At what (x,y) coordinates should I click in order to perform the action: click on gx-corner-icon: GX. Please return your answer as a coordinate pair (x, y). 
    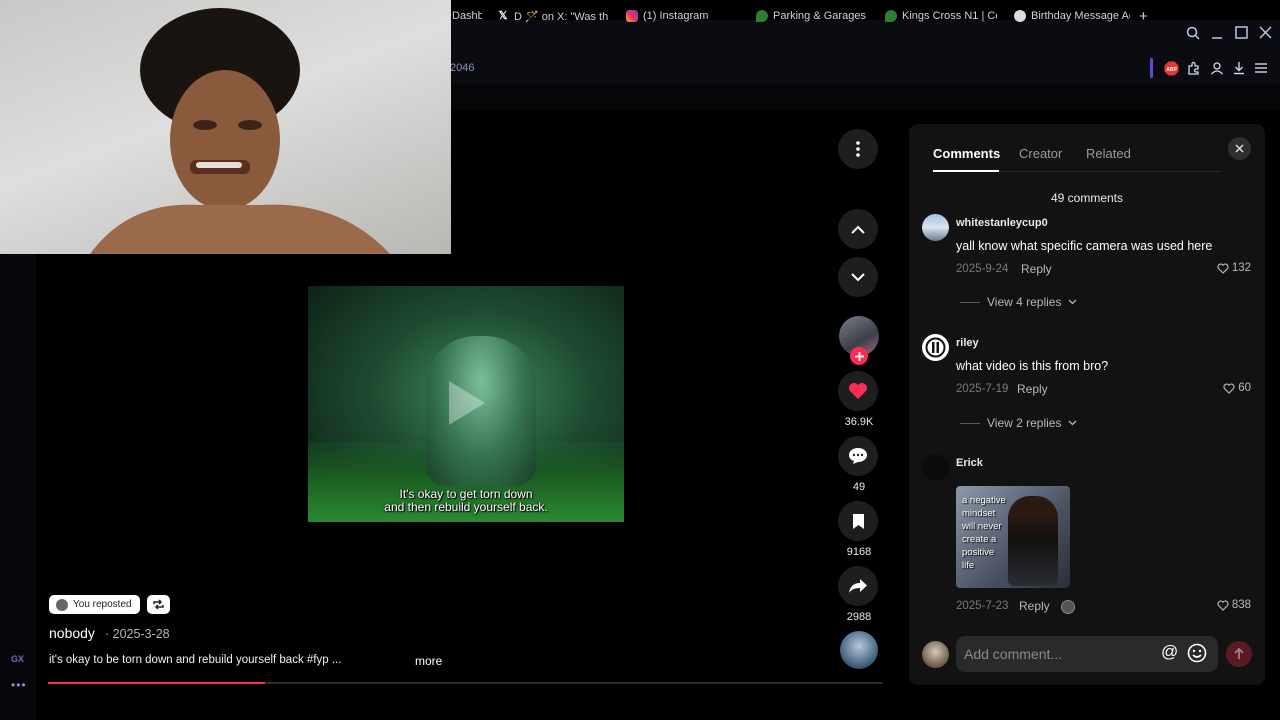
    Looking at the image, I should click on (17, 659).